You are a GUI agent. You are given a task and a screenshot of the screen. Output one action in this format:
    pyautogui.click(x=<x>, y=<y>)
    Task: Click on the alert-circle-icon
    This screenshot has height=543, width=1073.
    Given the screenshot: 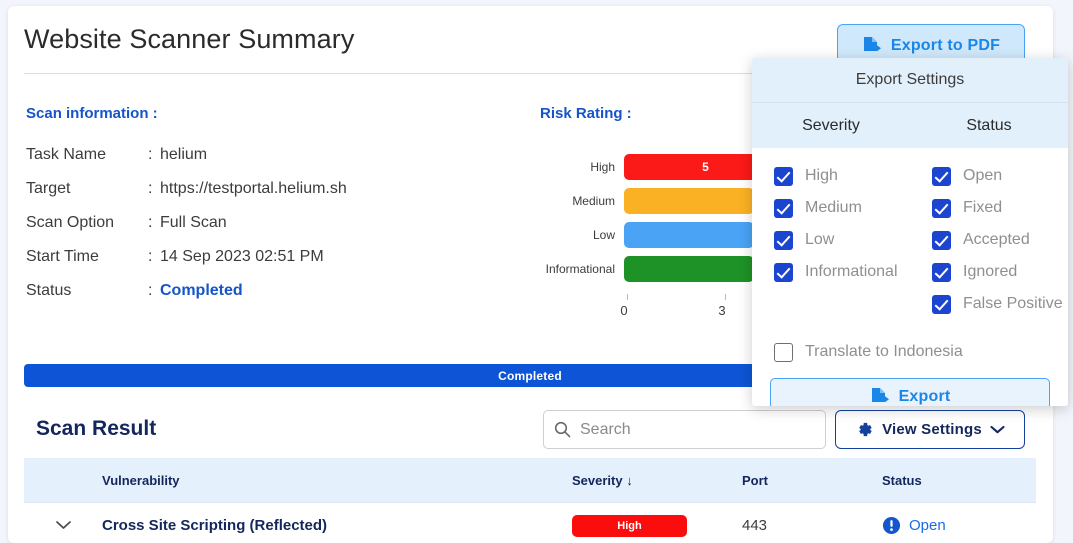 What is the action you would take?
    pyautogui.click(x=891, y=525)
    